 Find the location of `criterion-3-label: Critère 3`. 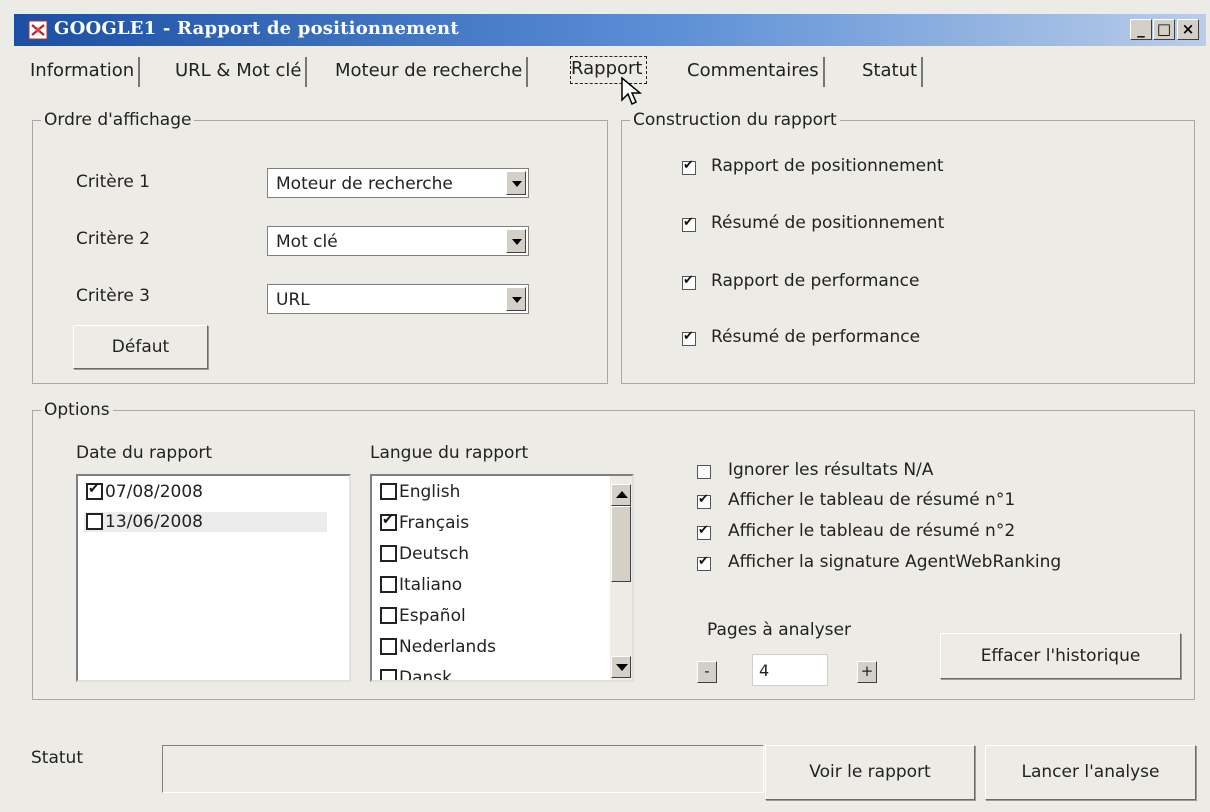

criterion-3-label: Critère 3 is located at coordinates (113, 296).